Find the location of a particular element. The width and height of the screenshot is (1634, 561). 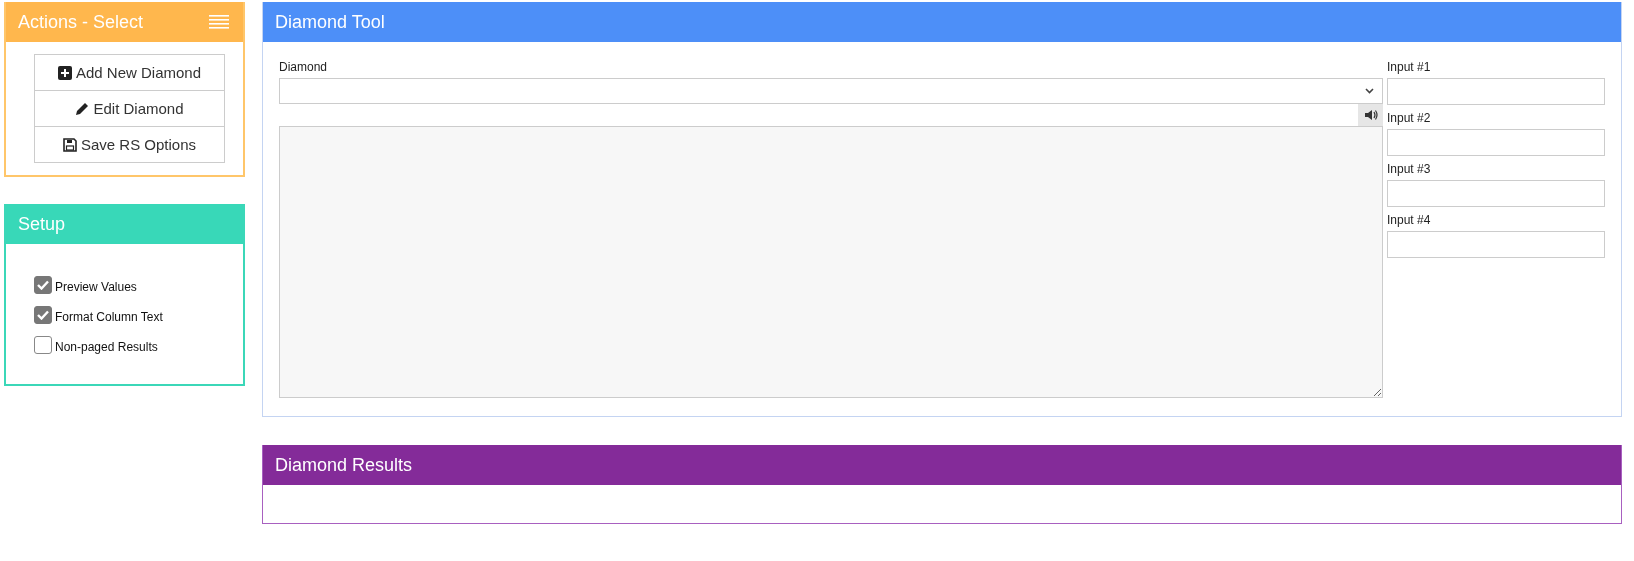

panel-title: Diamond Results is located at coordinates (344, 465).